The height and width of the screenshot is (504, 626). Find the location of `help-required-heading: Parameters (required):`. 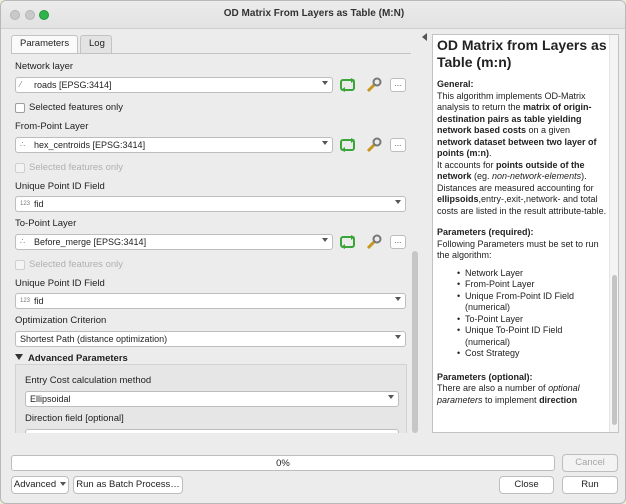

help-required-heading: Parameters (required): is located at coordinates (485, 232).